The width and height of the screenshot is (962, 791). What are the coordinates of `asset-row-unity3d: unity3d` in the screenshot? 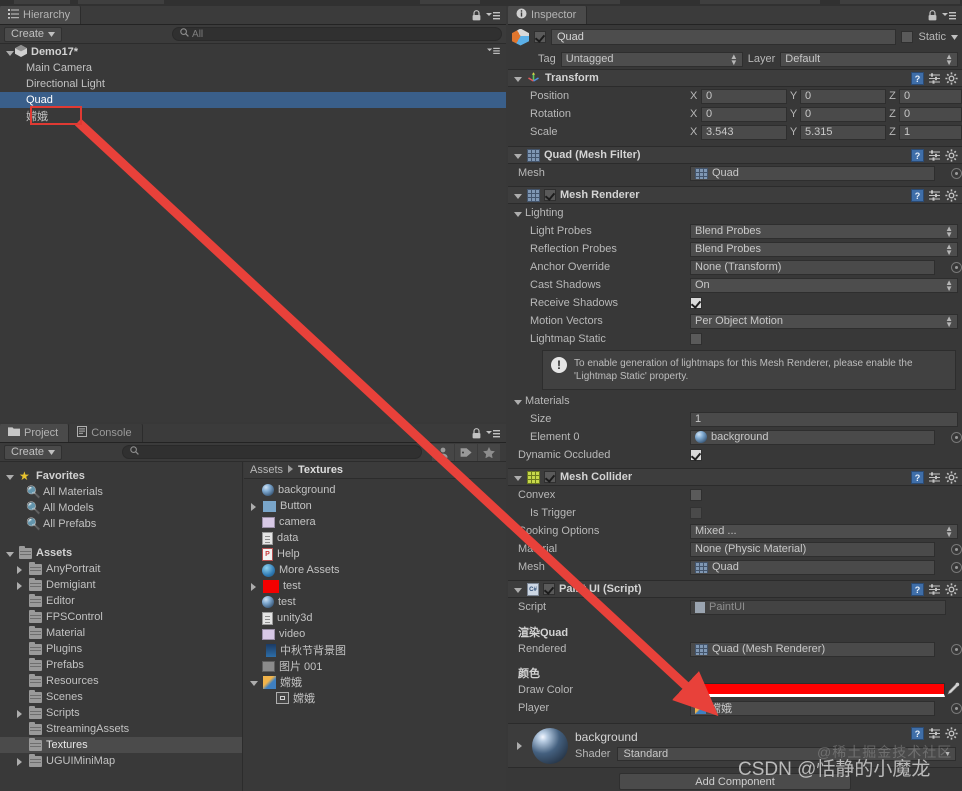 It's located at (375, 618).